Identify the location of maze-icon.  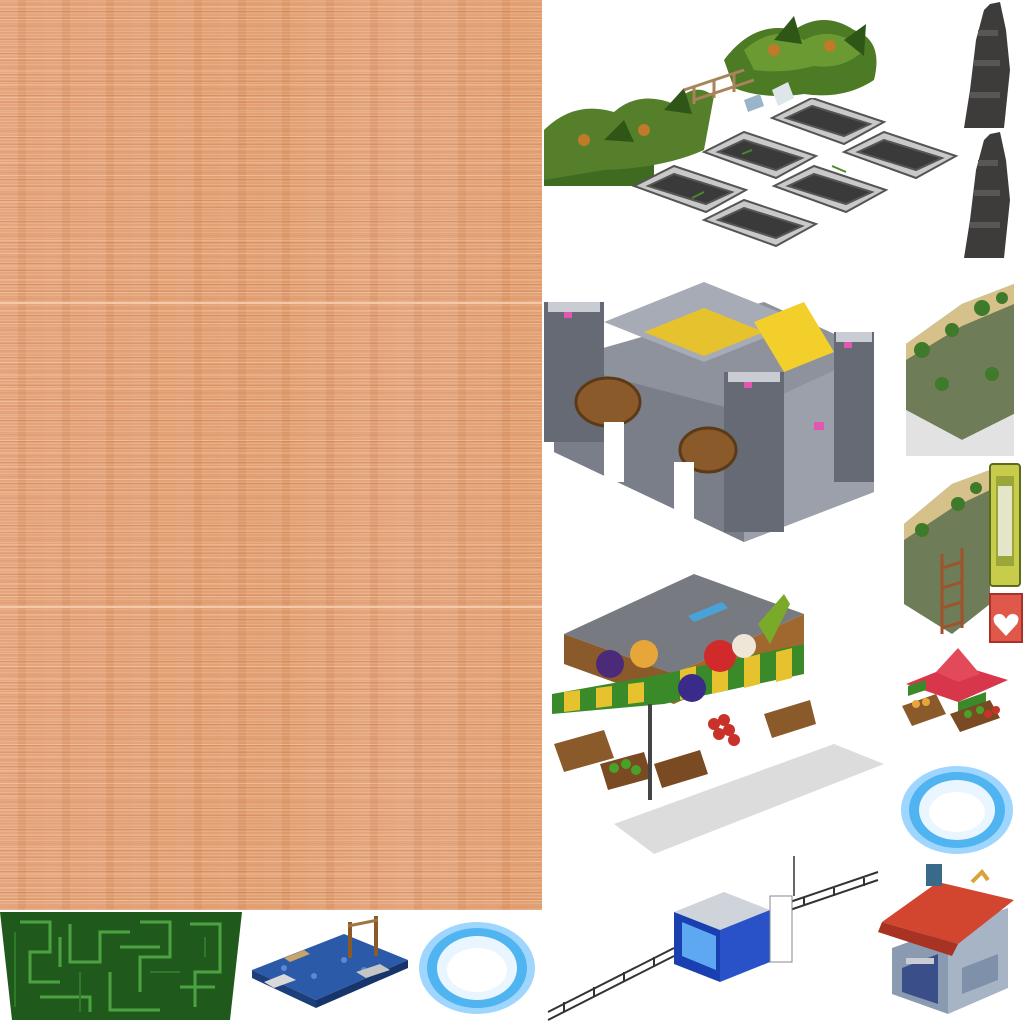
(121, 966).